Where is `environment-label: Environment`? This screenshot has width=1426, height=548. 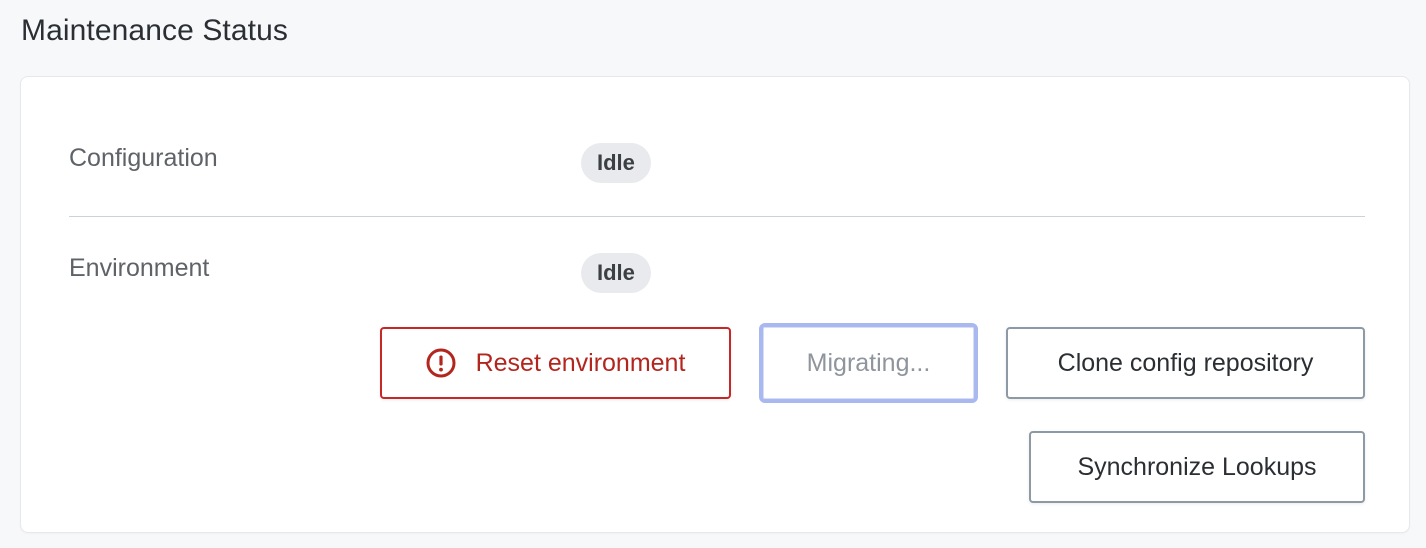
environment-label: Environment is located at coordinates (139, 268).